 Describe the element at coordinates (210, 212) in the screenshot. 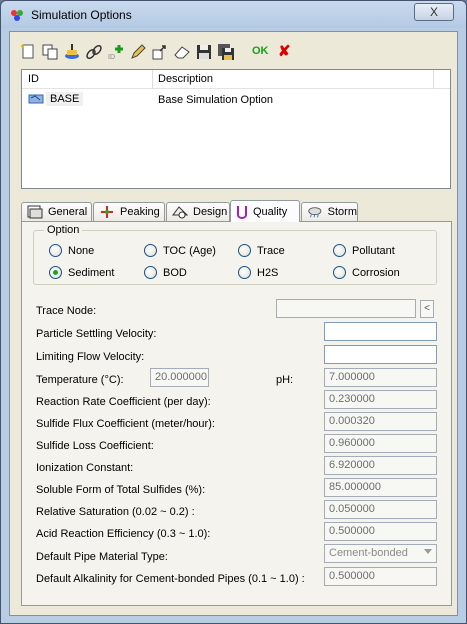

I see `tab-design-label: Design` at that location.